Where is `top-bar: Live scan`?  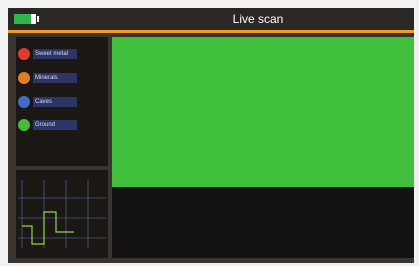
top-bar: Live scan is located at coordinates (211, 19).